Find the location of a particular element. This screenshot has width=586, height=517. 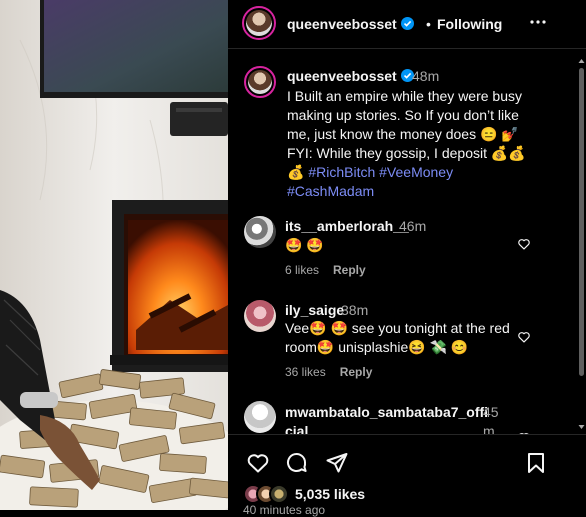

comment-username: mwambatalo_sambataba7_offi cial is located at coordinates (386, 418).